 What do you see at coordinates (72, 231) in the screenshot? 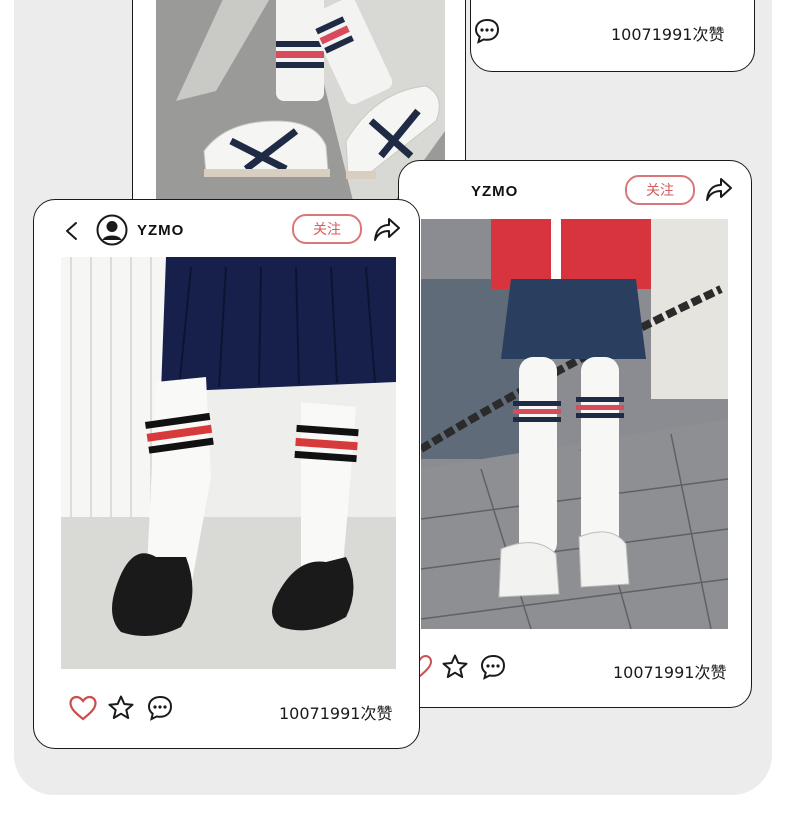
I see `back-icon` at bounding box center [72, 231].